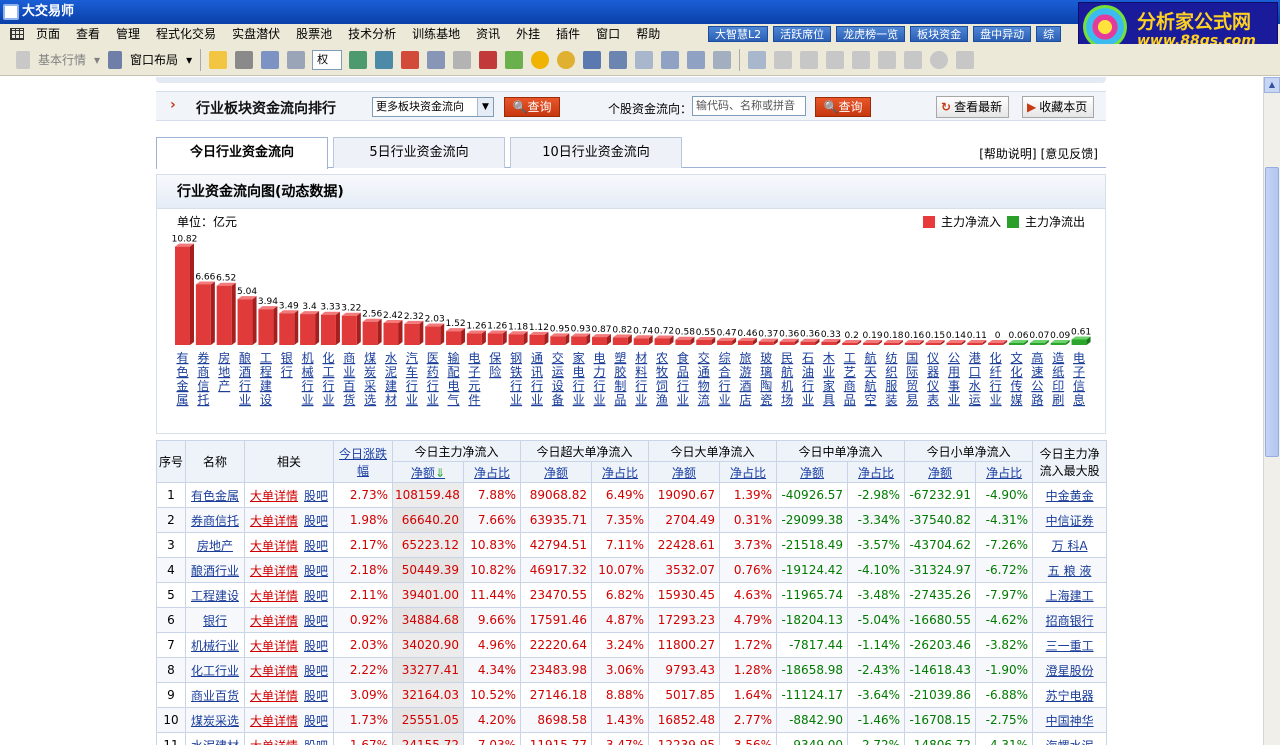 The width and height of the screenshot is (1280, 745). Describe the element at coordinates (965, 59) in the screenshot. I see `draw-text-icon` at that location.